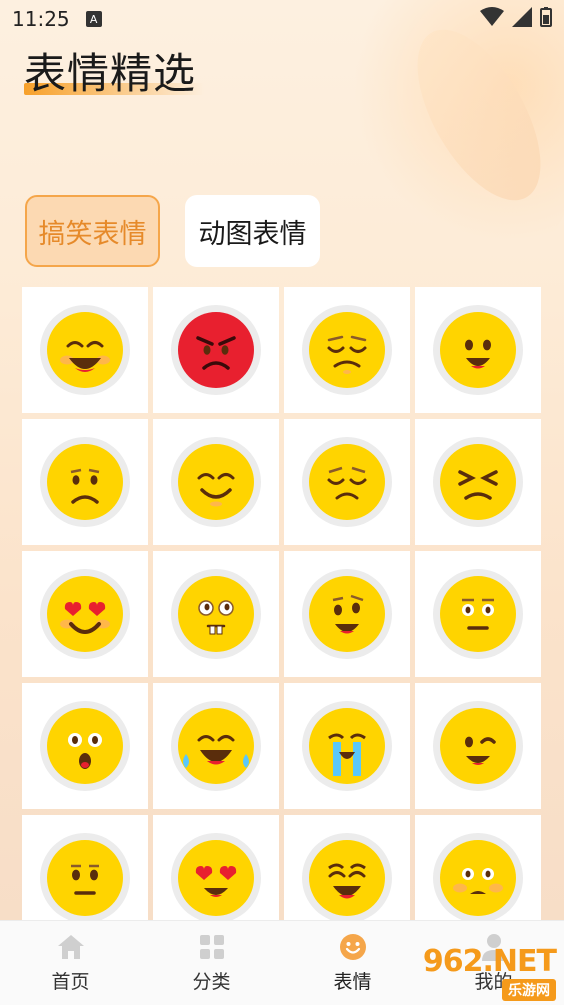 This screenshot has height=1005, width=564. I want to click on heart-eyes-emoji-icon, so click(216, 878).